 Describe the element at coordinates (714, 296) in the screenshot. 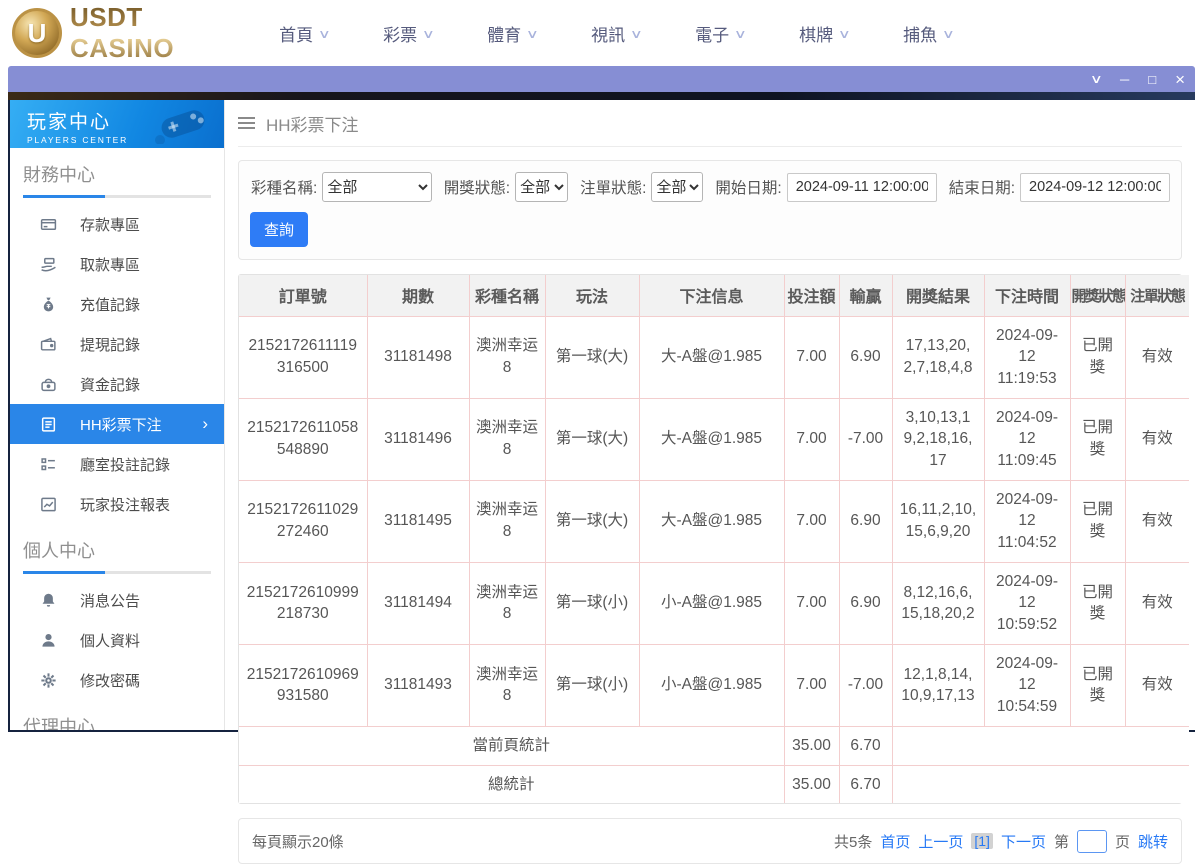

I see `table-header-row: 訂單號 期數 彩種名稱 玩法 下注信息 投注額 輸贏 開獎結果 下注時間 開獎狀態 注單狀態` at that location.